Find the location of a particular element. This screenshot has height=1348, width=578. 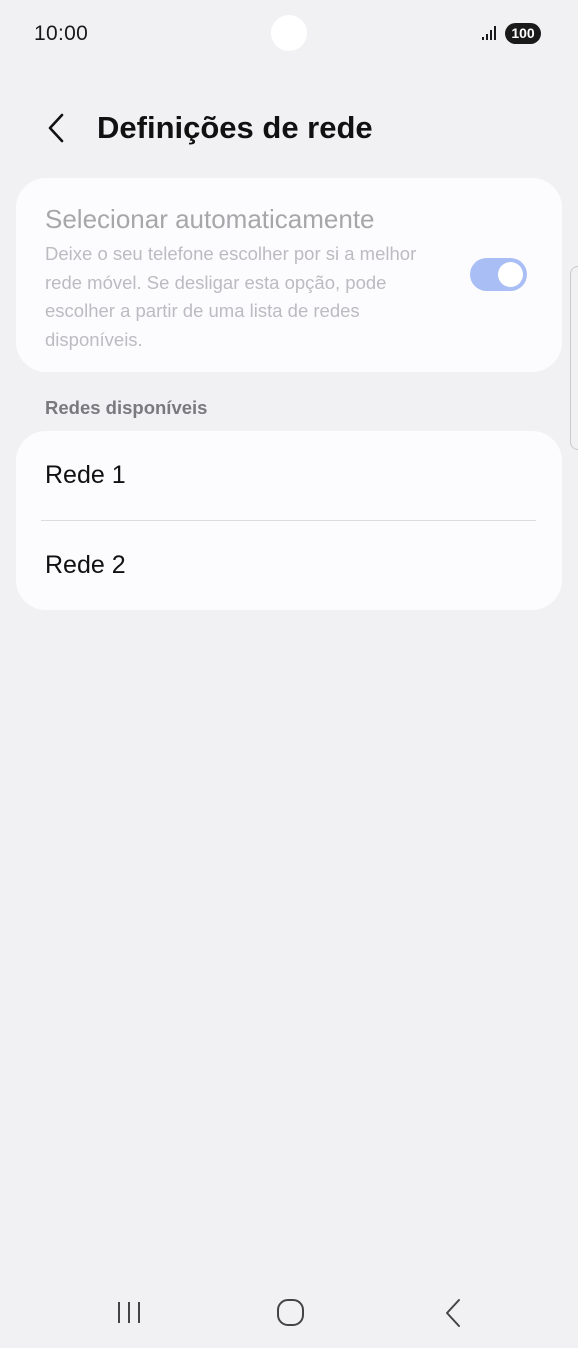

auto-select-title: Selecionar automaticamente is located at coordinates (210, 219).